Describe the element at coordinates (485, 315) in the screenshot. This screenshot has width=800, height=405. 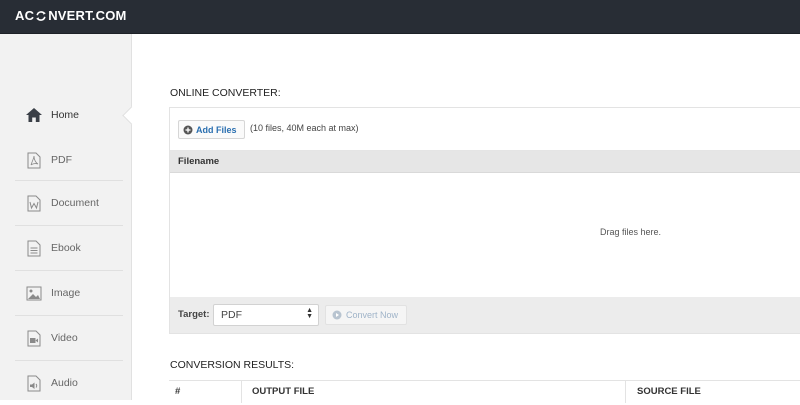
I see `converter-footer: Target: PDF ▲ ▼ Convert Now` at that location.